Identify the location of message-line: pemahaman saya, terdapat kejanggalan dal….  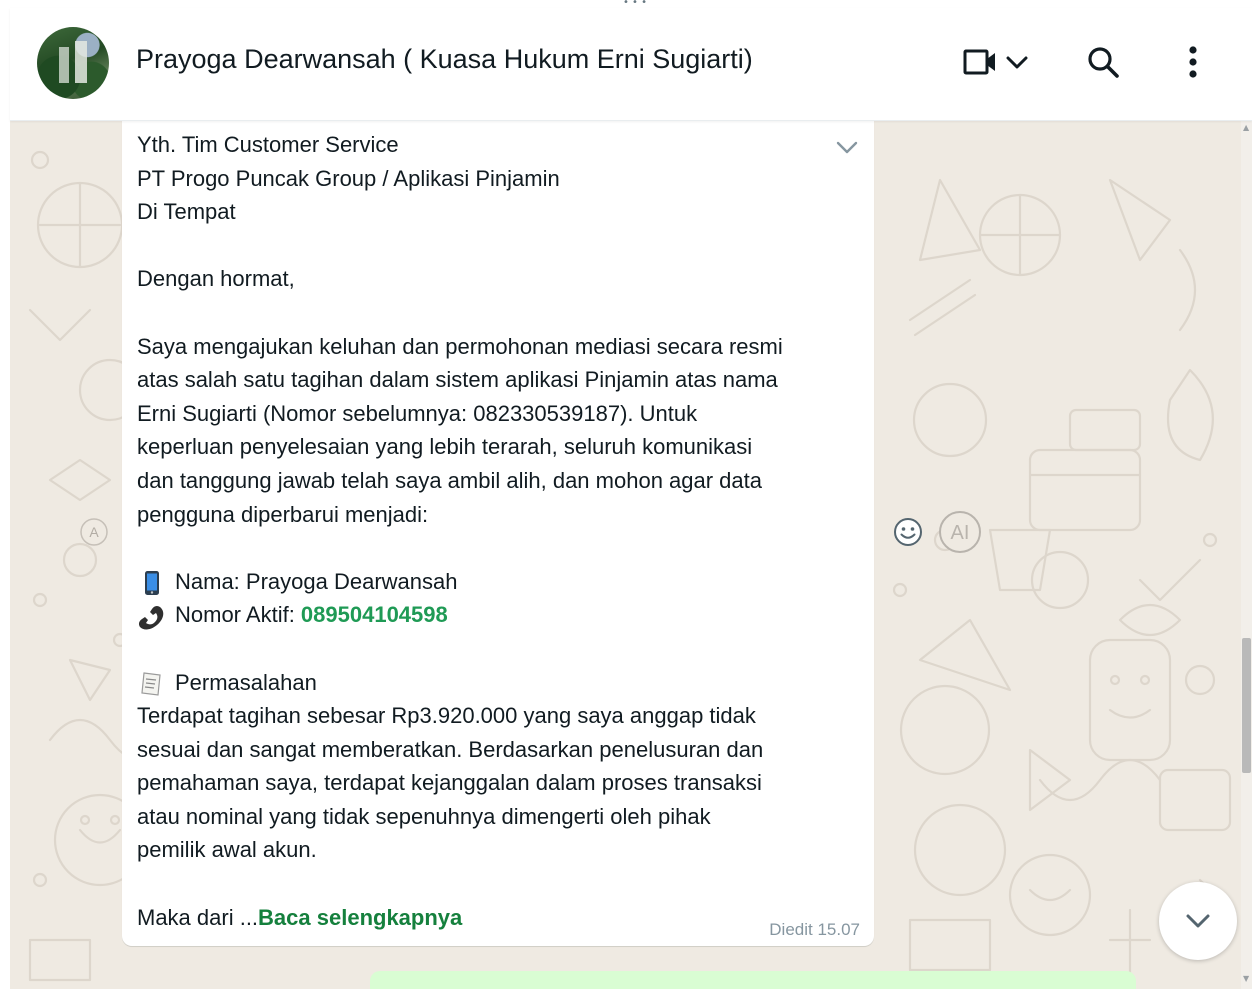
(449, 783).